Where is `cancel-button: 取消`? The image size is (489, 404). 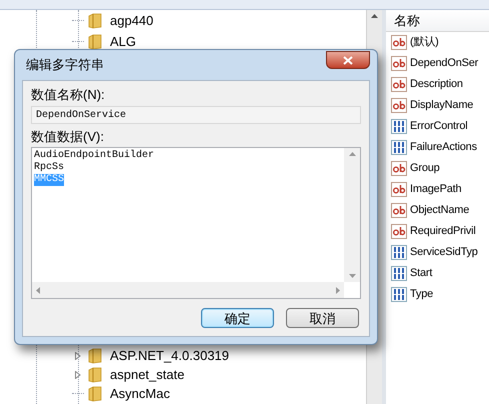
cancel-button: 取消 is located at coordinates (322, 318).